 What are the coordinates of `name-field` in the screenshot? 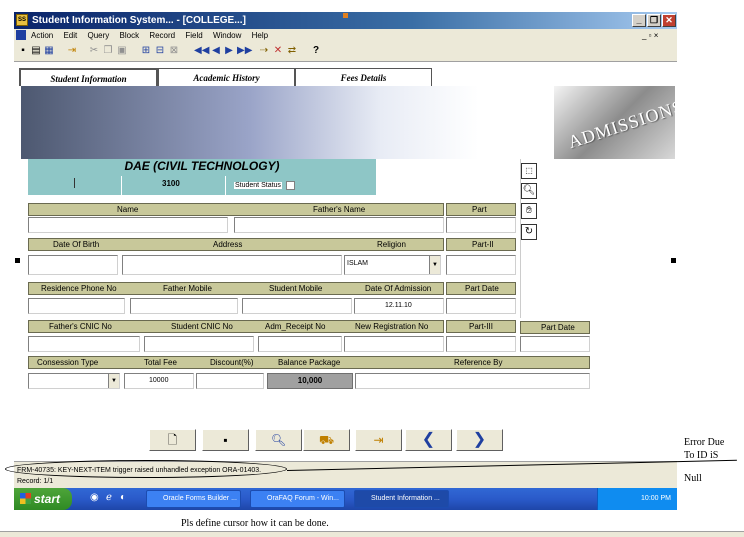 It's located at (128, 225).